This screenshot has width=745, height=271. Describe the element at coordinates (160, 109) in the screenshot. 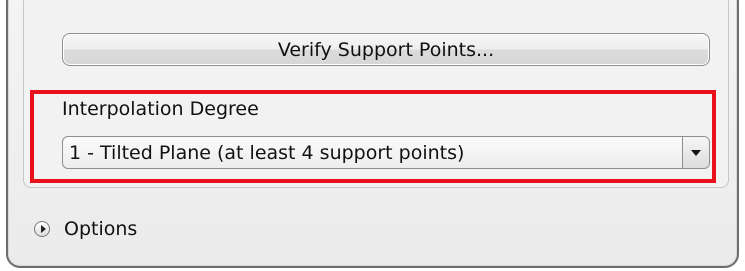

I see `interpolation-degree-label: Interpolation Degree` at that location.